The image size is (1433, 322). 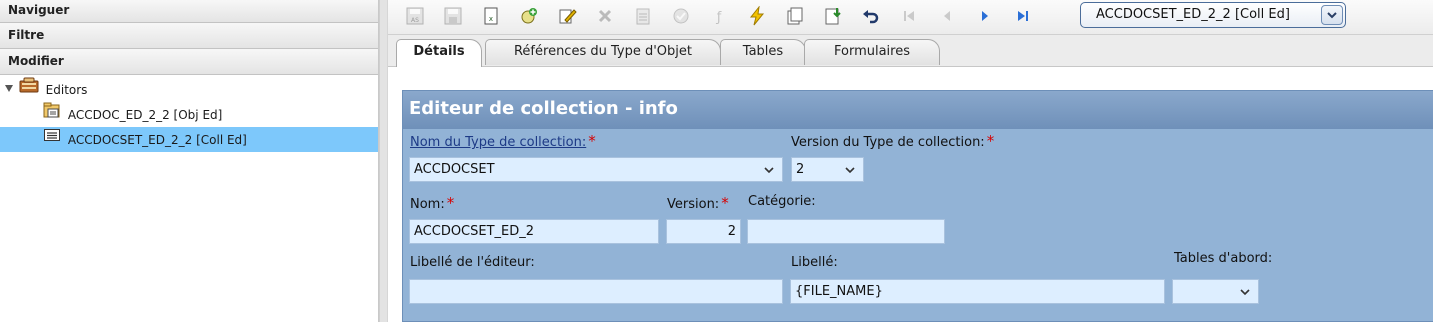 What do you see at coordinates (9, 88) in the screenshot?
I see `expand-arrow-icon` at bounding box center [9, 88].